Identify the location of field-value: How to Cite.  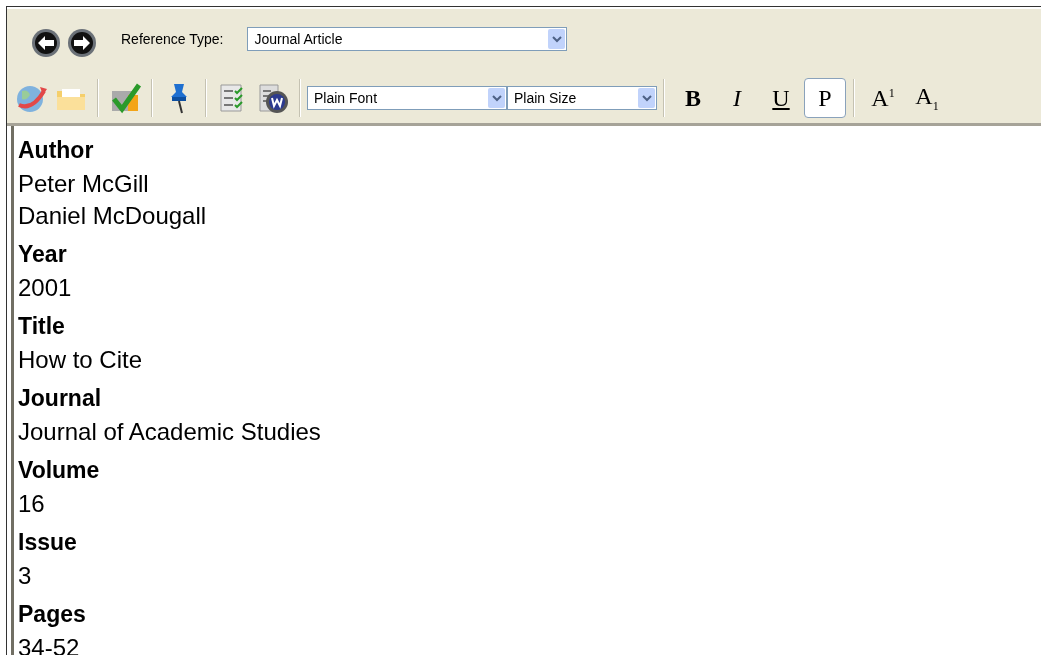
(81, 360).